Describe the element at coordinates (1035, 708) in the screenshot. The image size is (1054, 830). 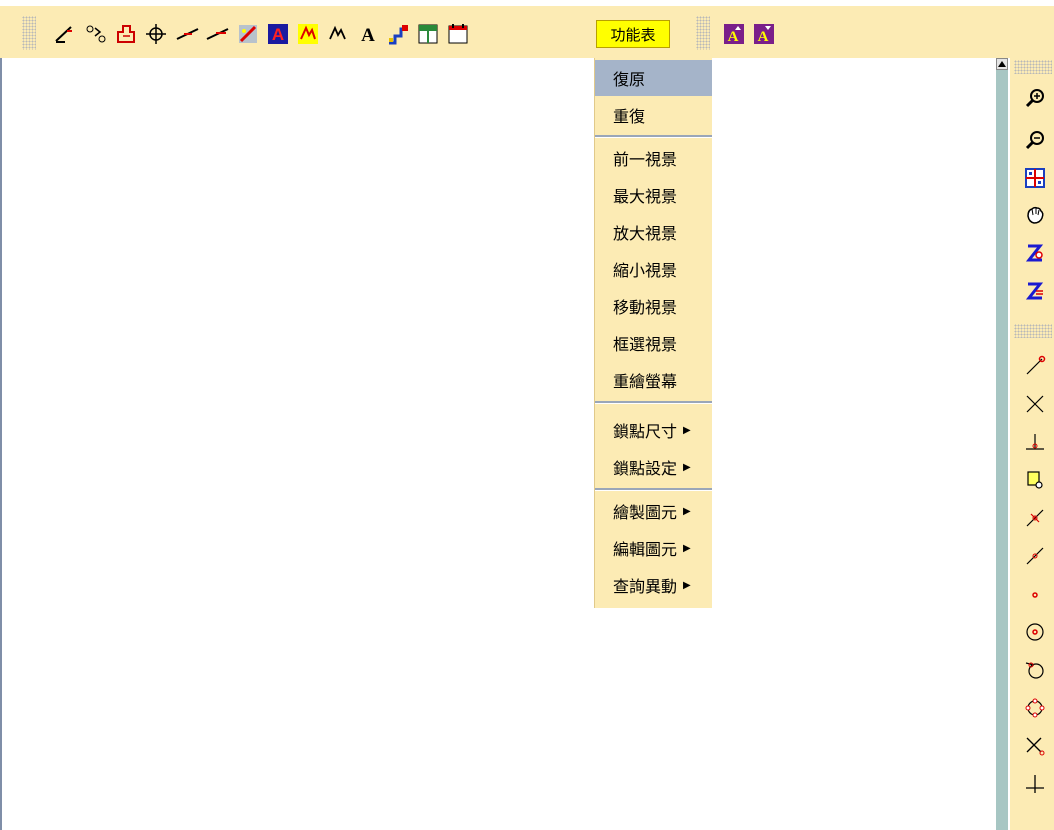
I see `snap-quadrant-icon` at that location.